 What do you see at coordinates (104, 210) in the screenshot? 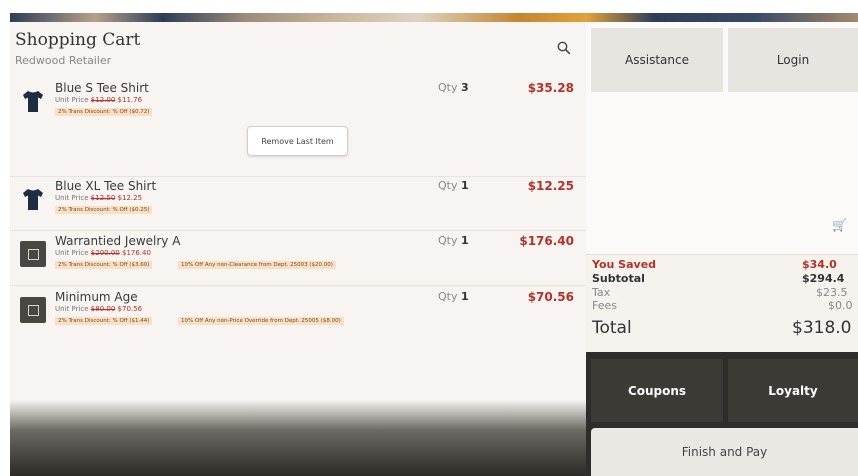
I see `discount-badge: 2% Trans Discount: % Off ($0.25)` at bounding box center [104, 210].